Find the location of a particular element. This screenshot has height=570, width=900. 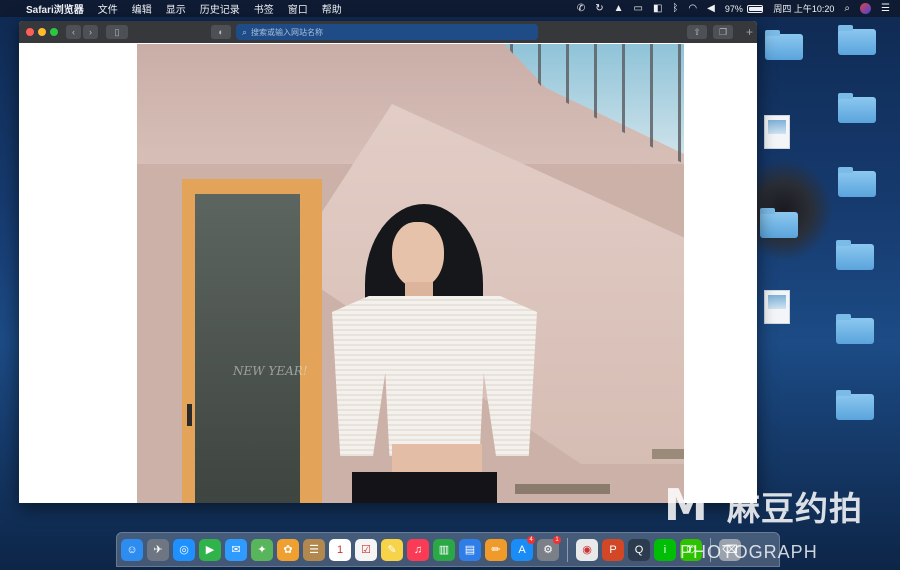

battery-status: 97% is located at coordinates (744, 9).